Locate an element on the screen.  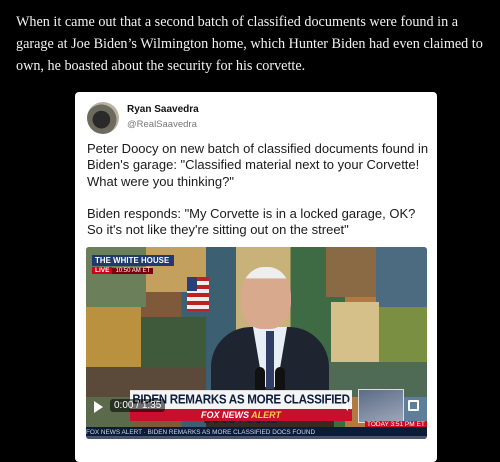
tweet-handle: @RealSaavedra is located at coordinates (162, 124).